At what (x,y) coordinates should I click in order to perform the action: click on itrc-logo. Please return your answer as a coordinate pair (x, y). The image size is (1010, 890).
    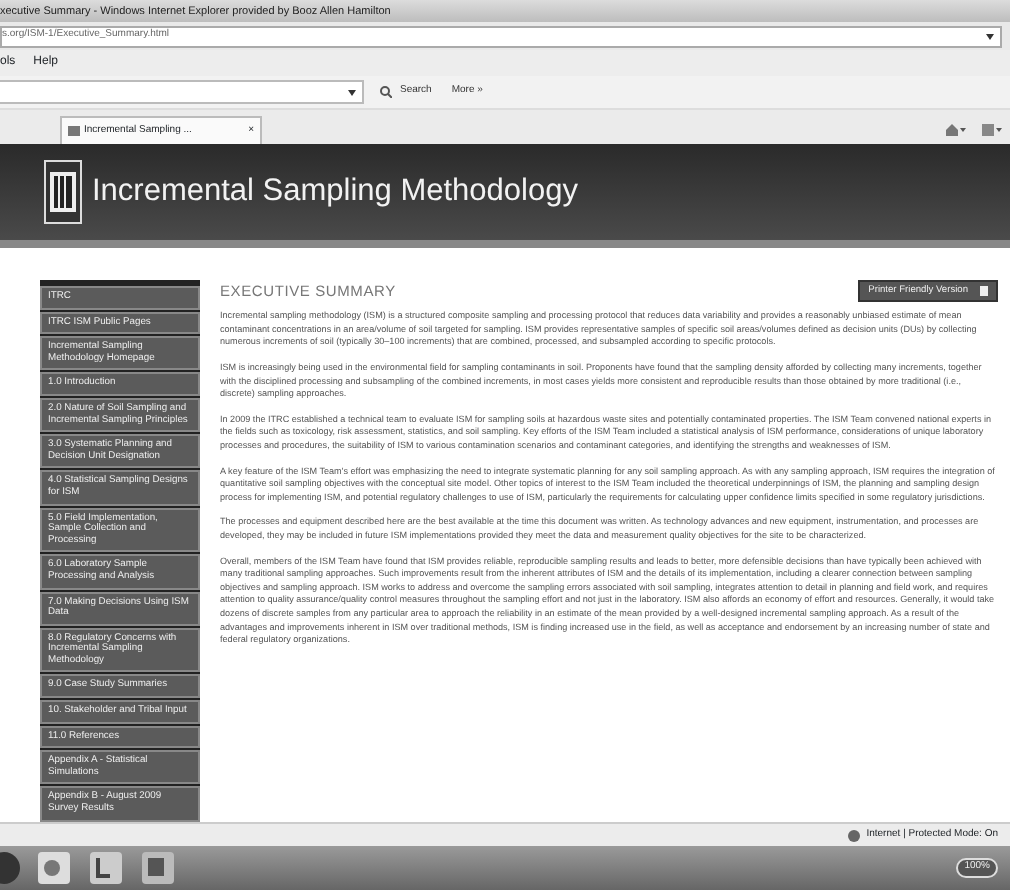
    Looking at the image, I should click on (63, 192).